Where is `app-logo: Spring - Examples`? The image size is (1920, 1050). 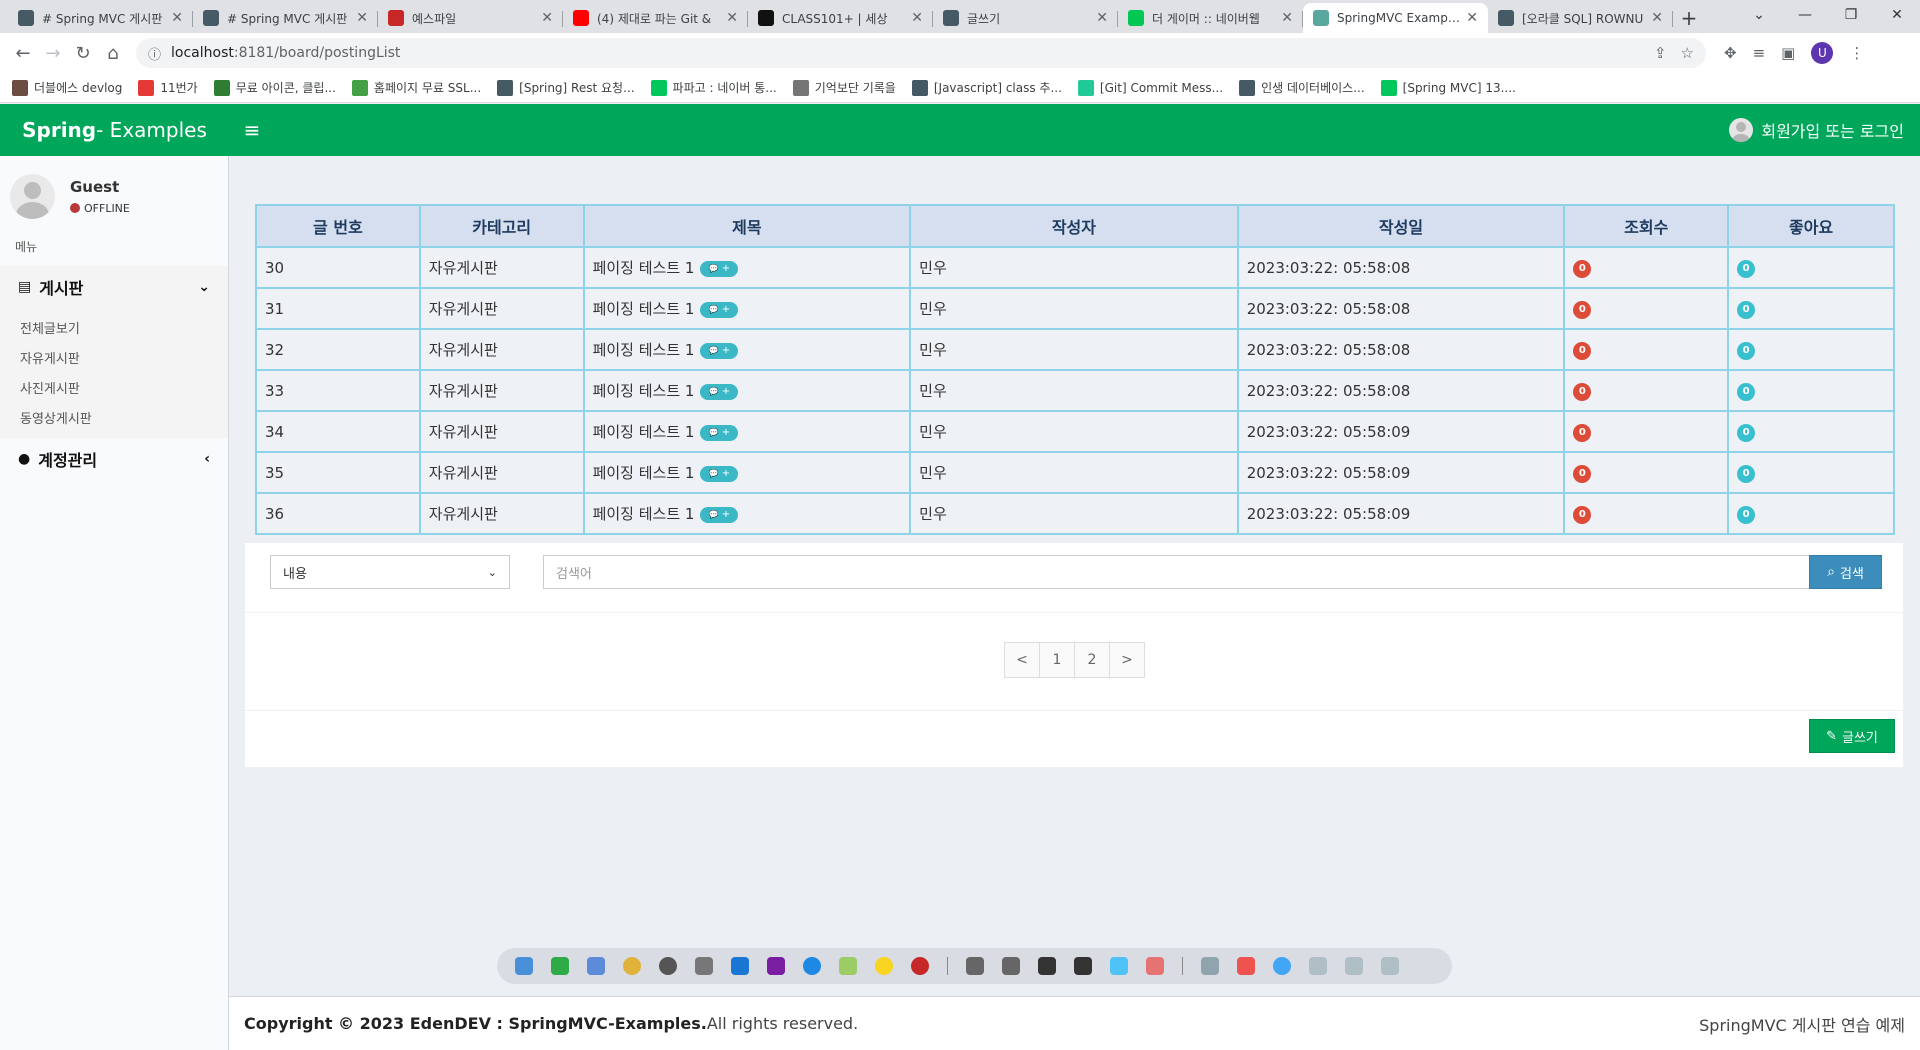
app-logo: Spring - Examples is located at coordinates (114, 130).